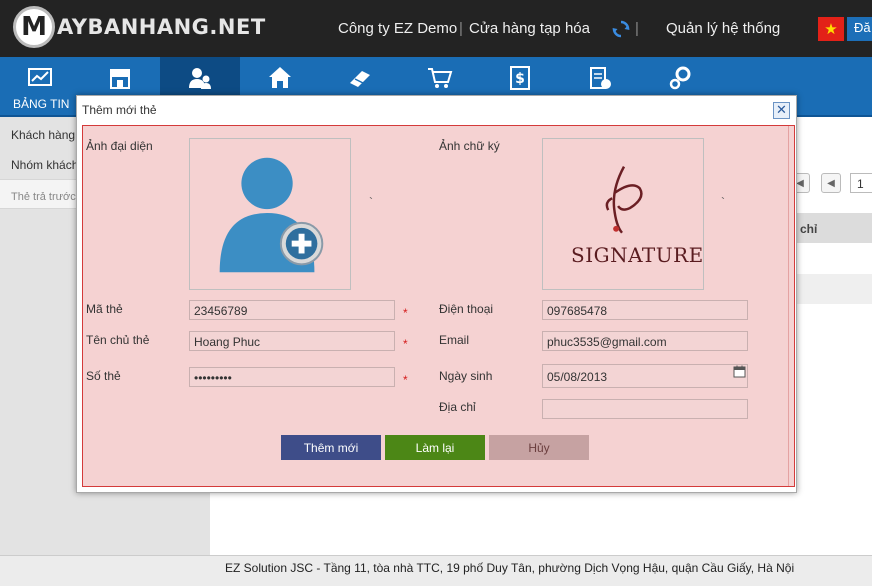  What do you see at coordinates (40, 77) in the screenshot?
I see `dashboard-icon` at bounding box center [40, 77].